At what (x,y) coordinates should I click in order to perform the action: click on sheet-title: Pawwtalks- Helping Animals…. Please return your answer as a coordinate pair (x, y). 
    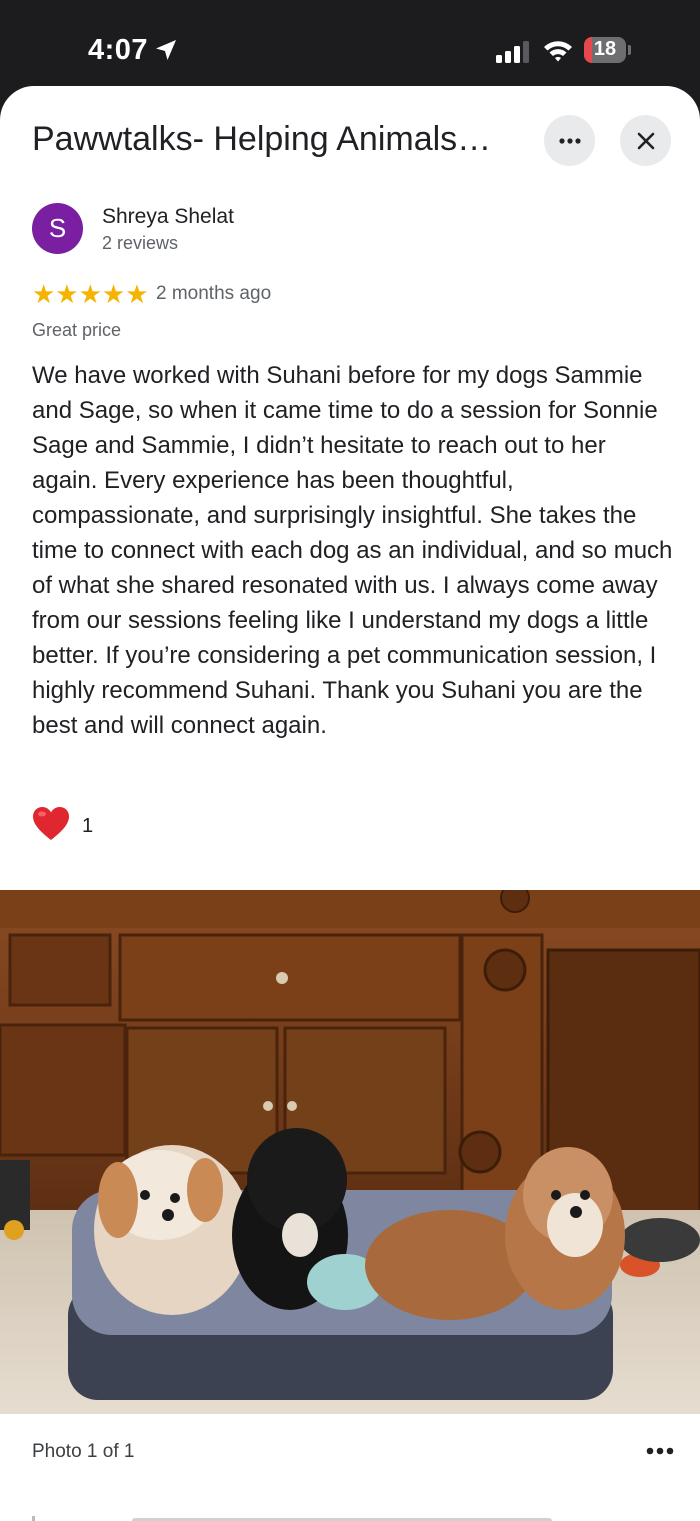
    Looking at the image, I should click on (262, 139).